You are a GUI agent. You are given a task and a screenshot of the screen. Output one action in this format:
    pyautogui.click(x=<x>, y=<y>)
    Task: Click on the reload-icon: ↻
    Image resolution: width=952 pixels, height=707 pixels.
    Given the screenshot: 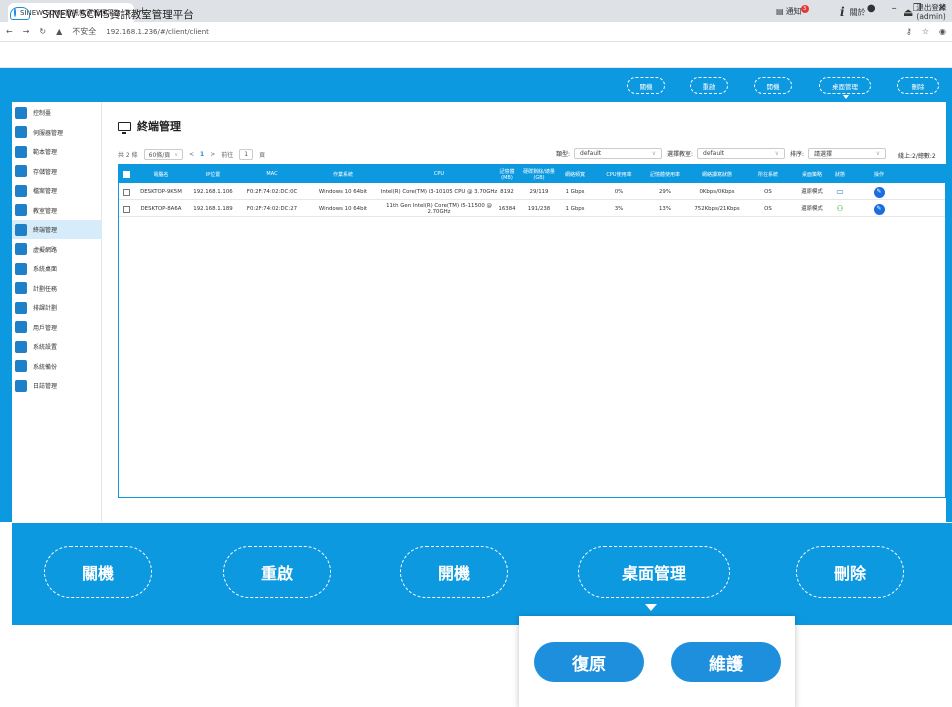 What is the action you would take?
    pyautogui.click(x=42, y=31)
    